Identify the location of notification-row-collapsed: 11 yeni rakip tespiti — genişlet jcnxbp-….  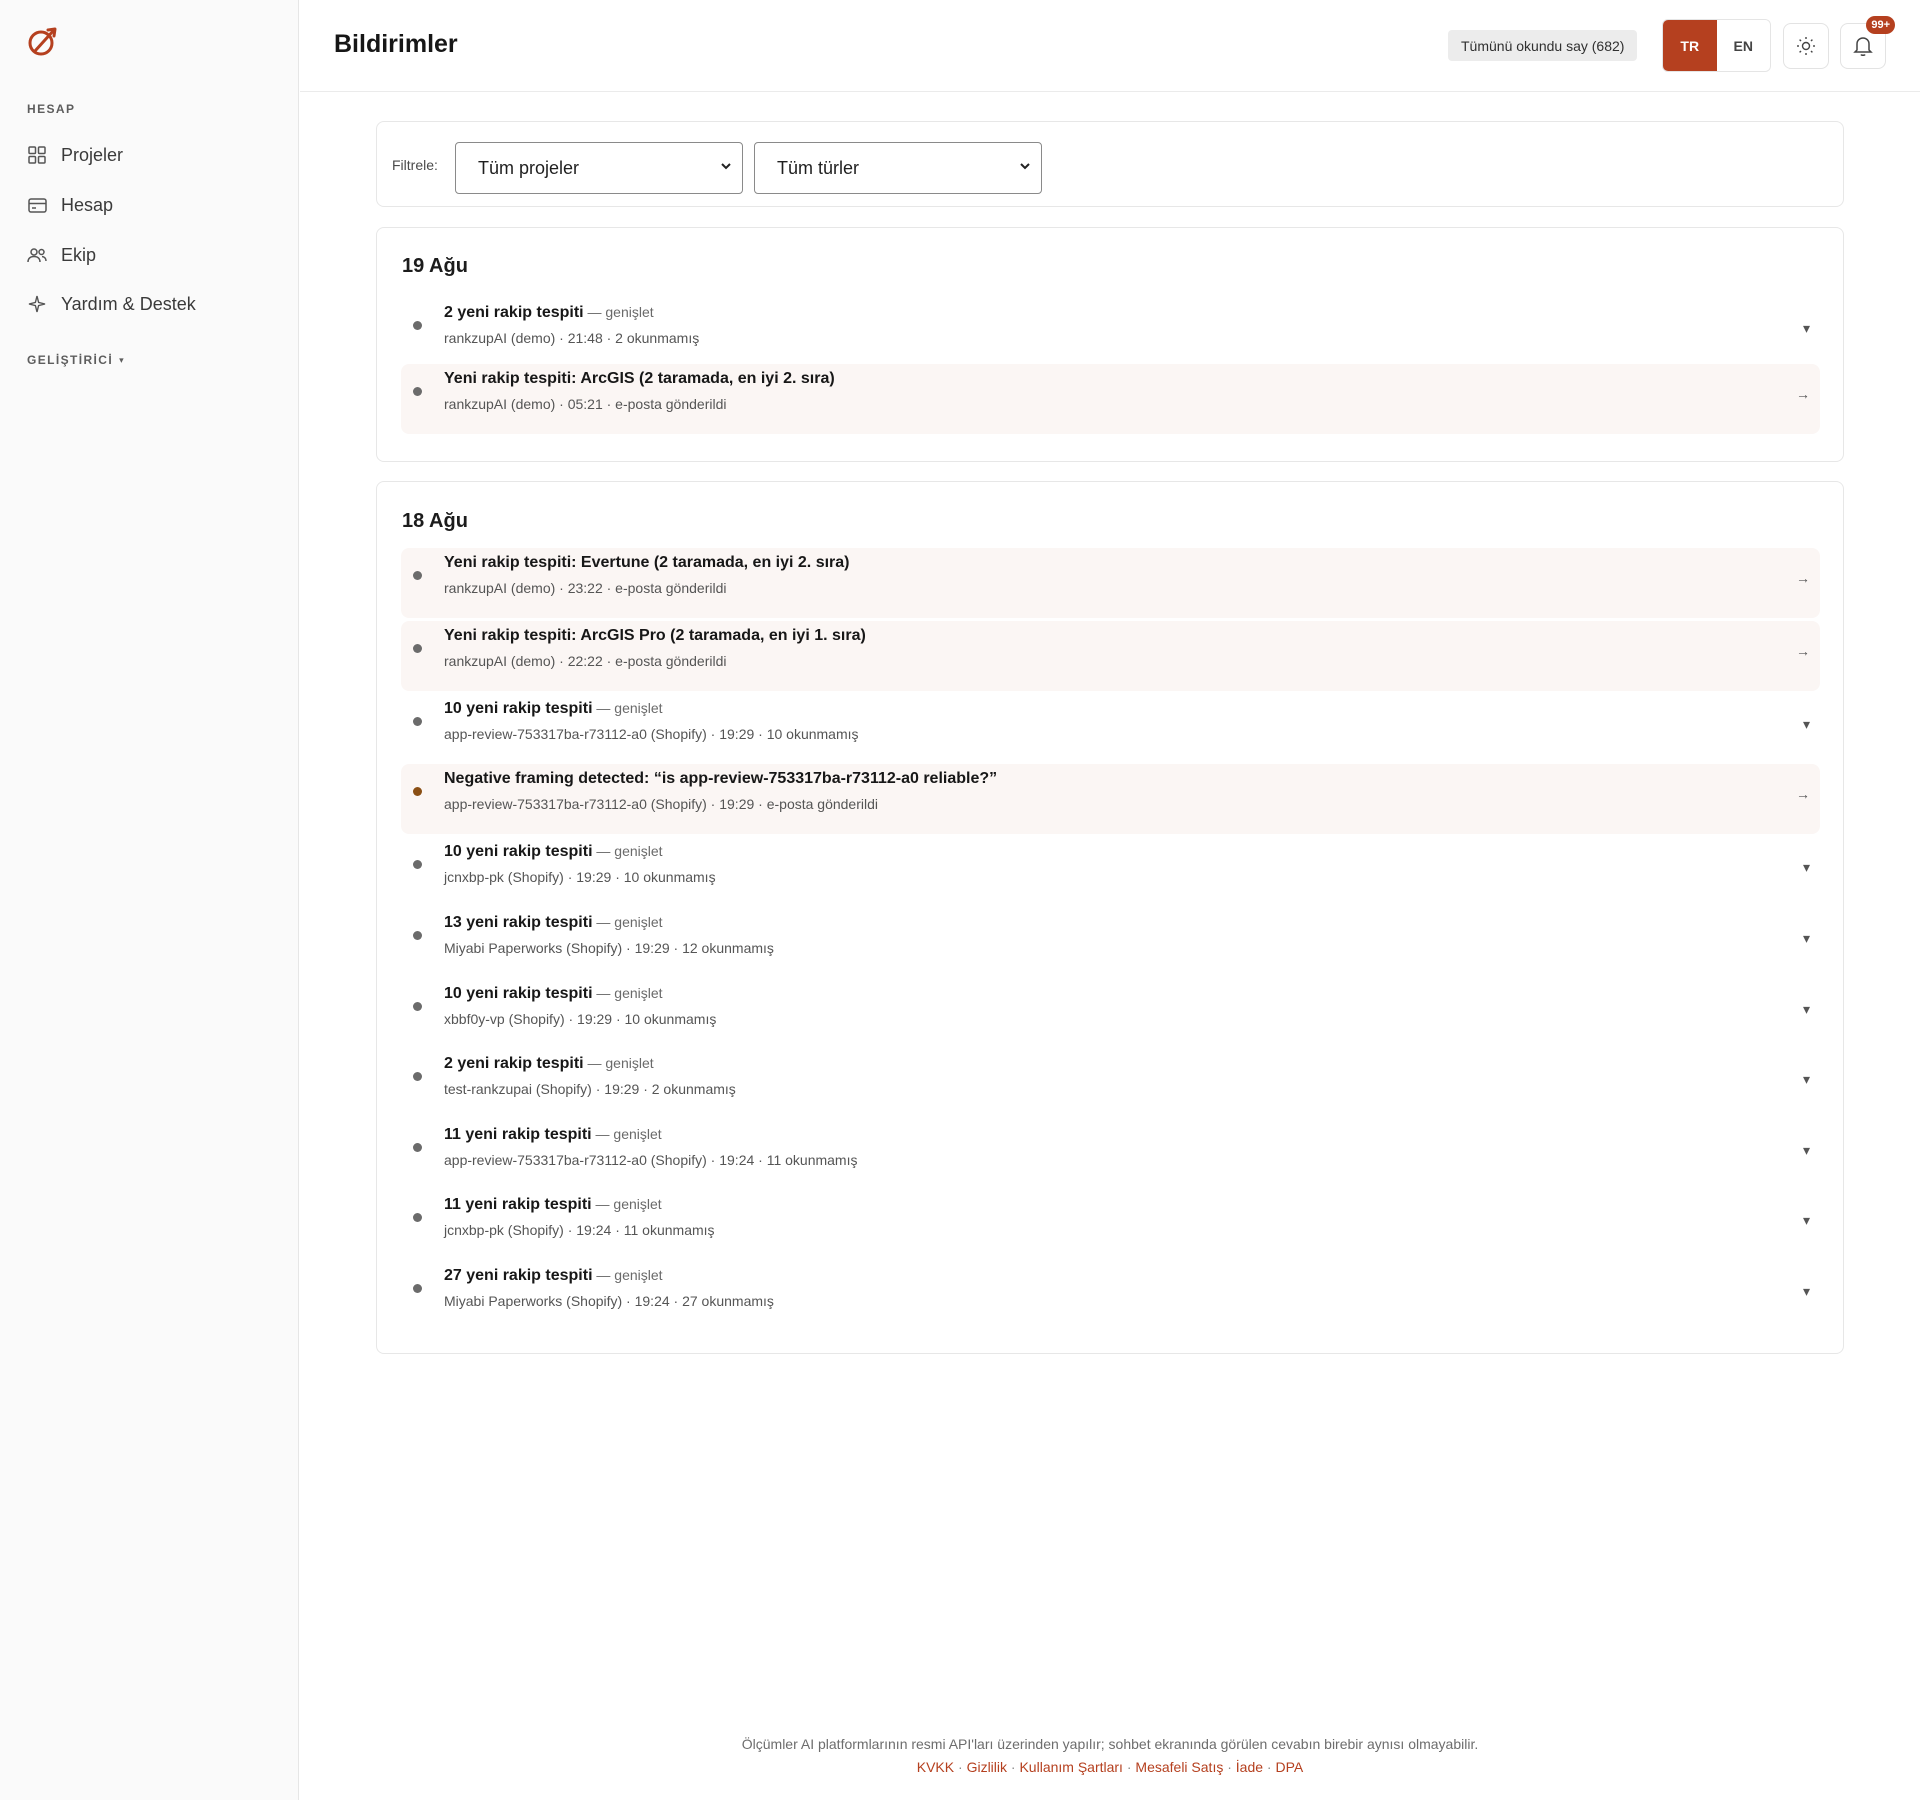
(1110, 1225).